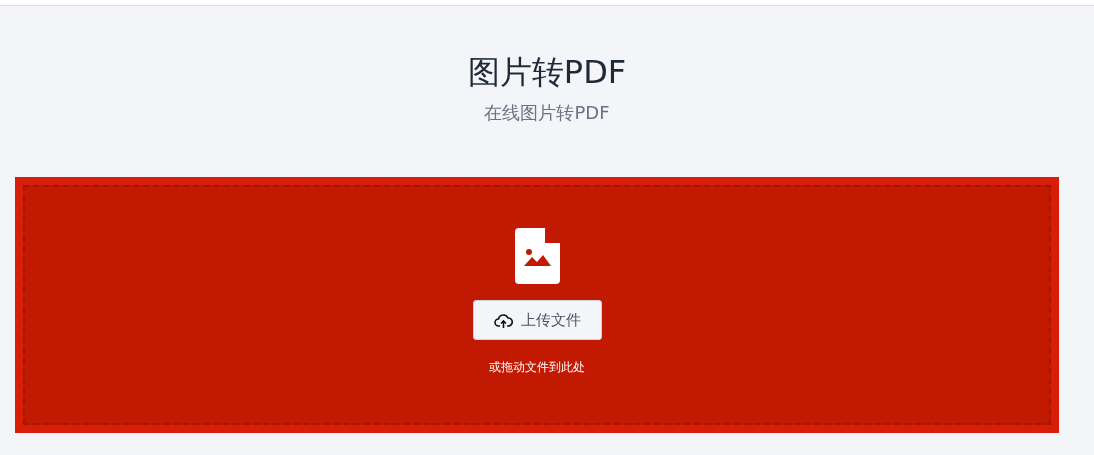  What do you see at coordinates (537, 255) in the screenshot?
I see `image-file-icon` at bounding box center [537, 255].